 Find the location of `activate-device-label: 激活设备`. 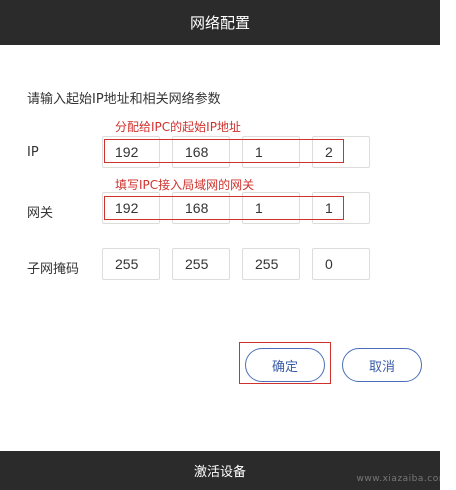

activate-device-label: 激活设备 is located at coordinates (219, 472).